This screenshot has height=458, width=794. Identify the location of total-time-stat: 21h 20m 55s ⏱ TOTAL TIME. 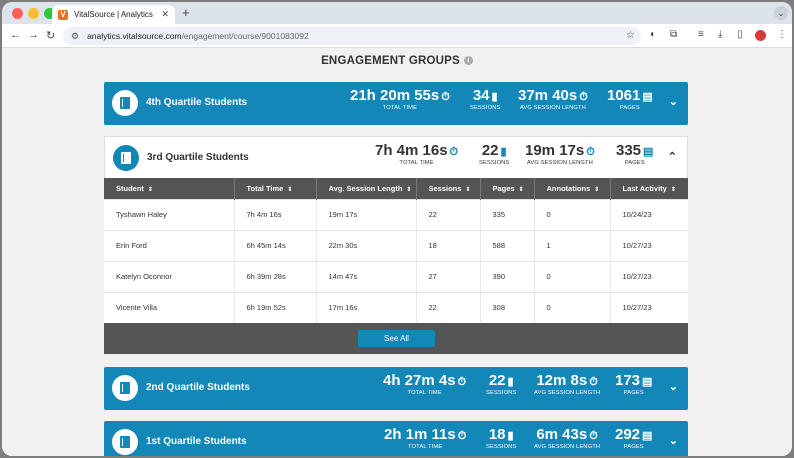
(400, 99).